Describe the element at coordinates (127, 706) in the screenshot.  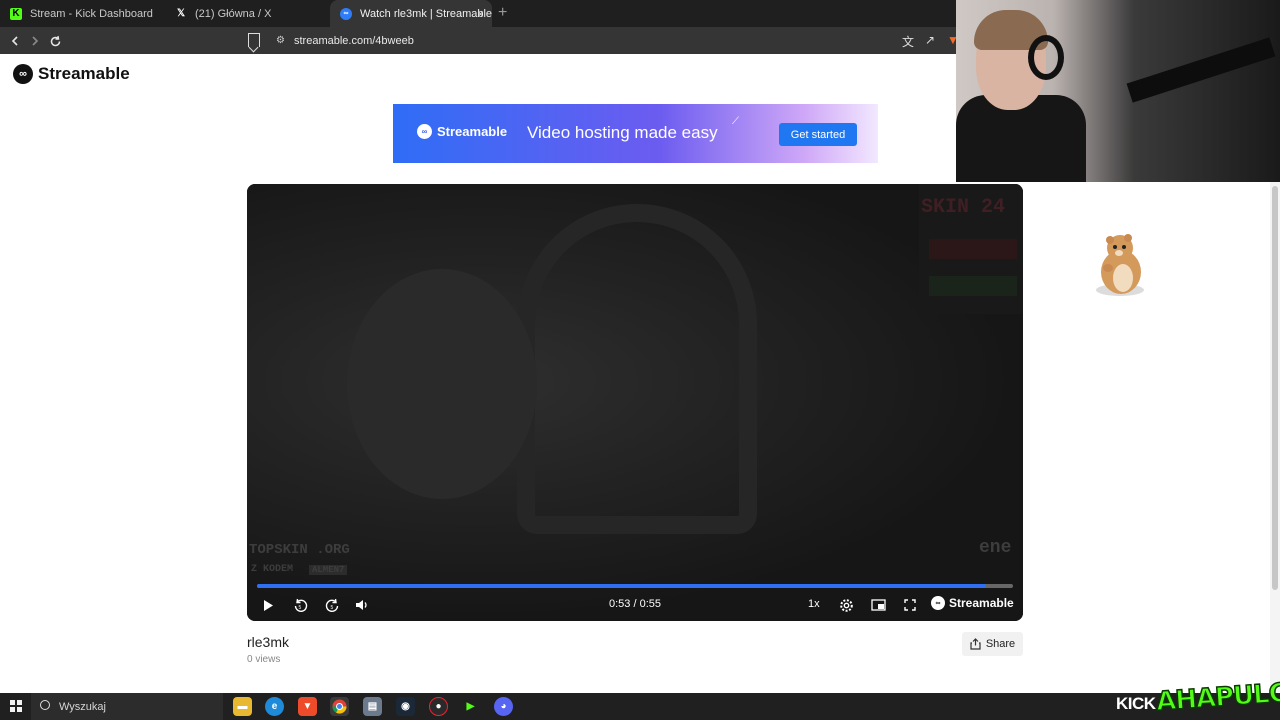
I see `taskbar-search: Wyszukaj` at that location.